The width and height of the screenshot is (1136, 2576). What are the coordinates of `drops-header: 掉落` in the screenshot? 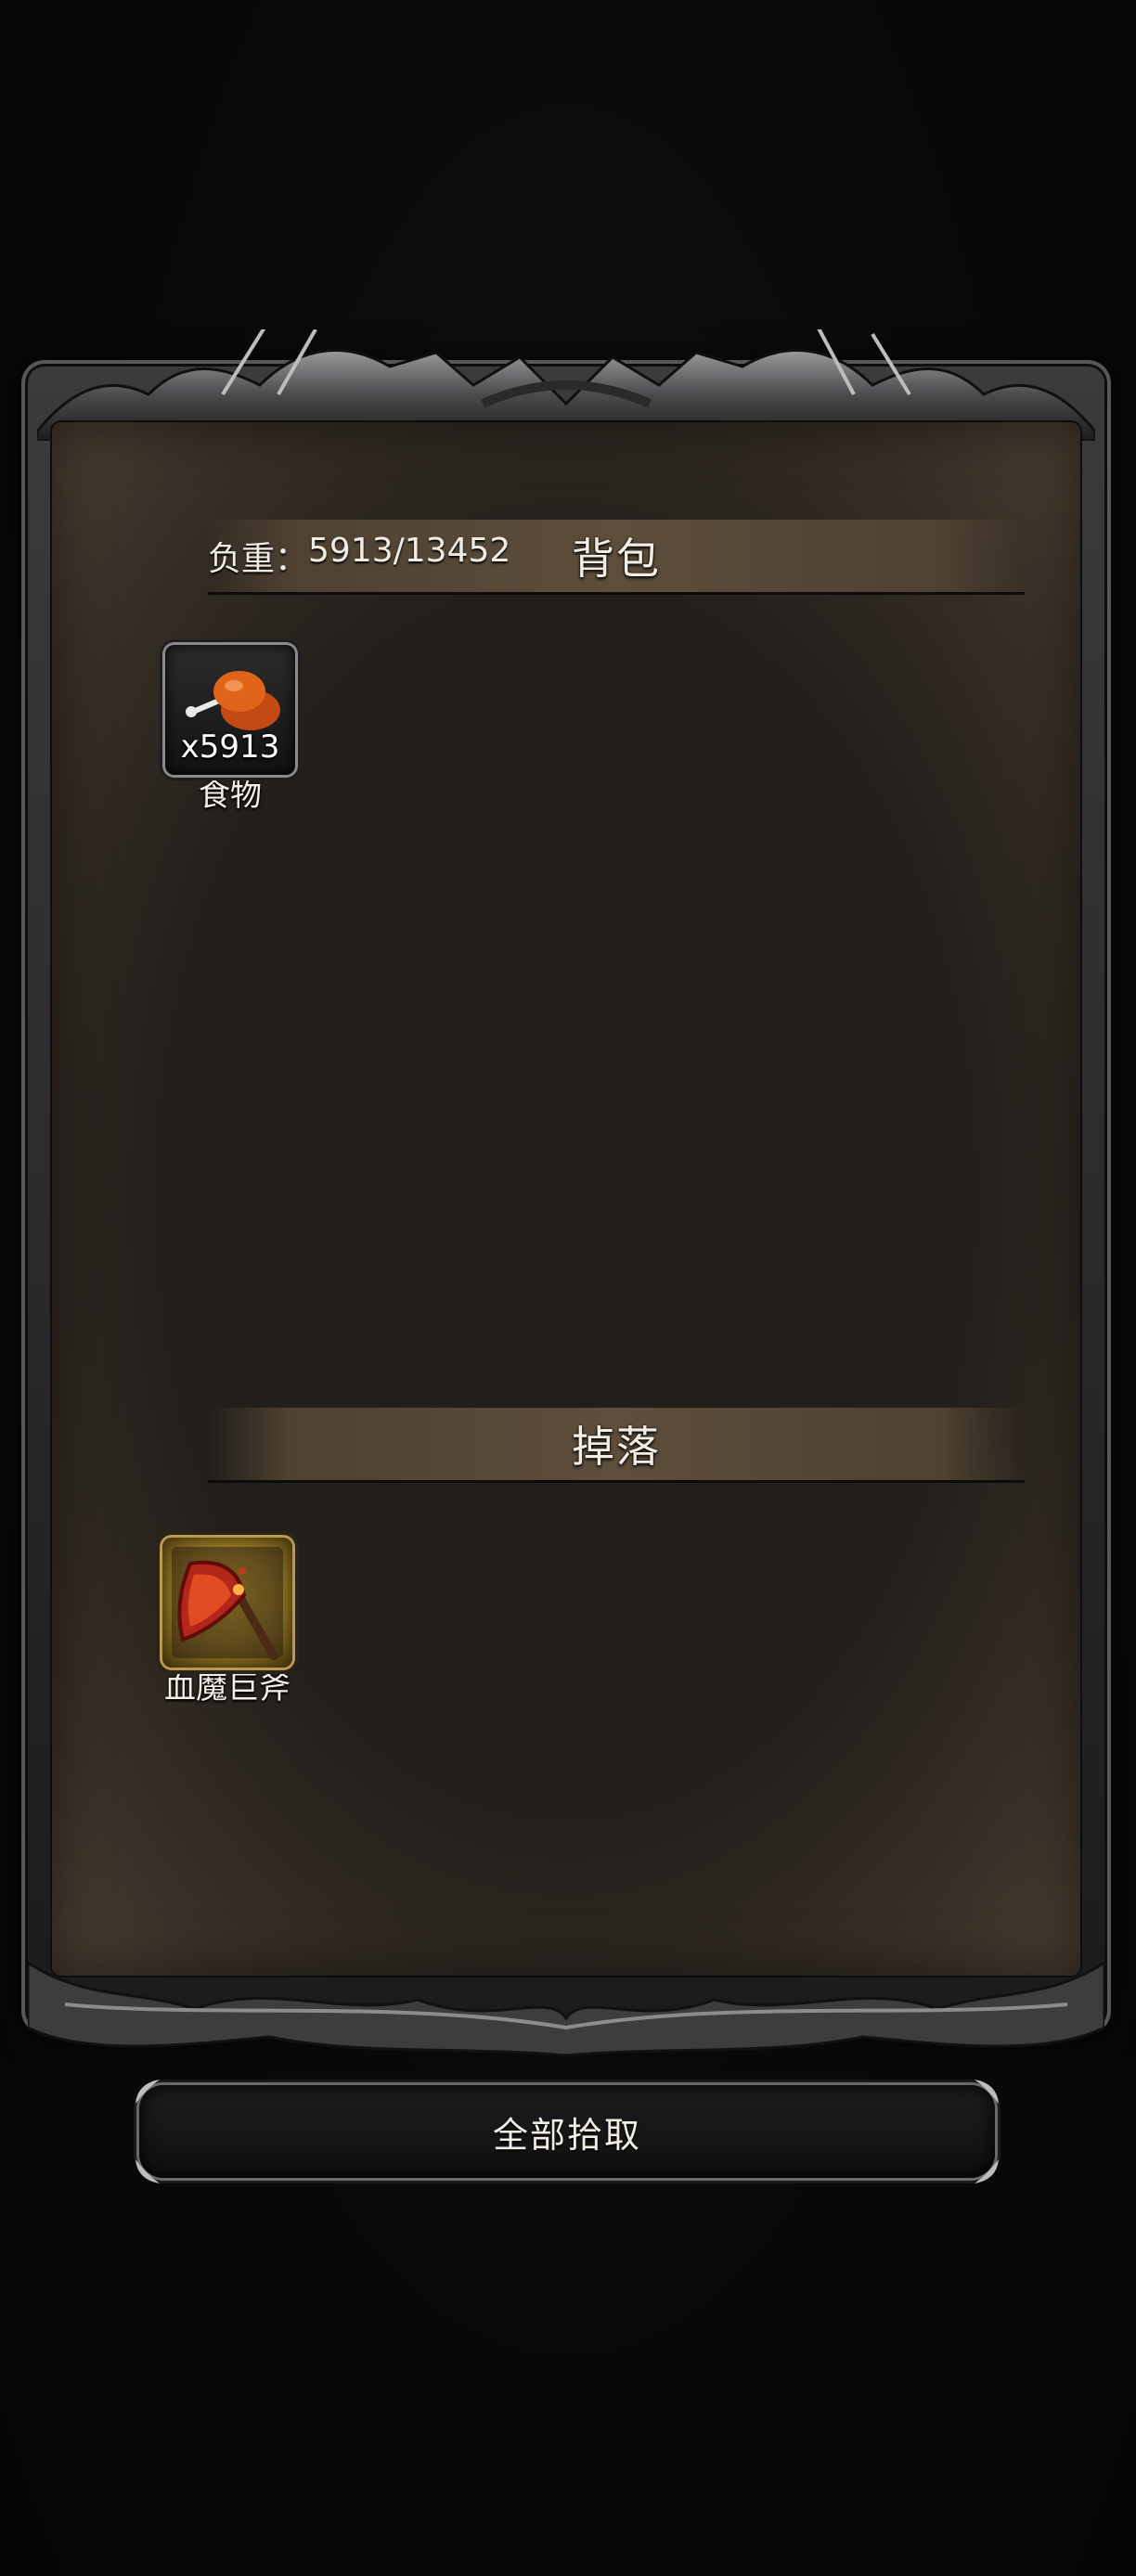 It's located at (616, 1445).